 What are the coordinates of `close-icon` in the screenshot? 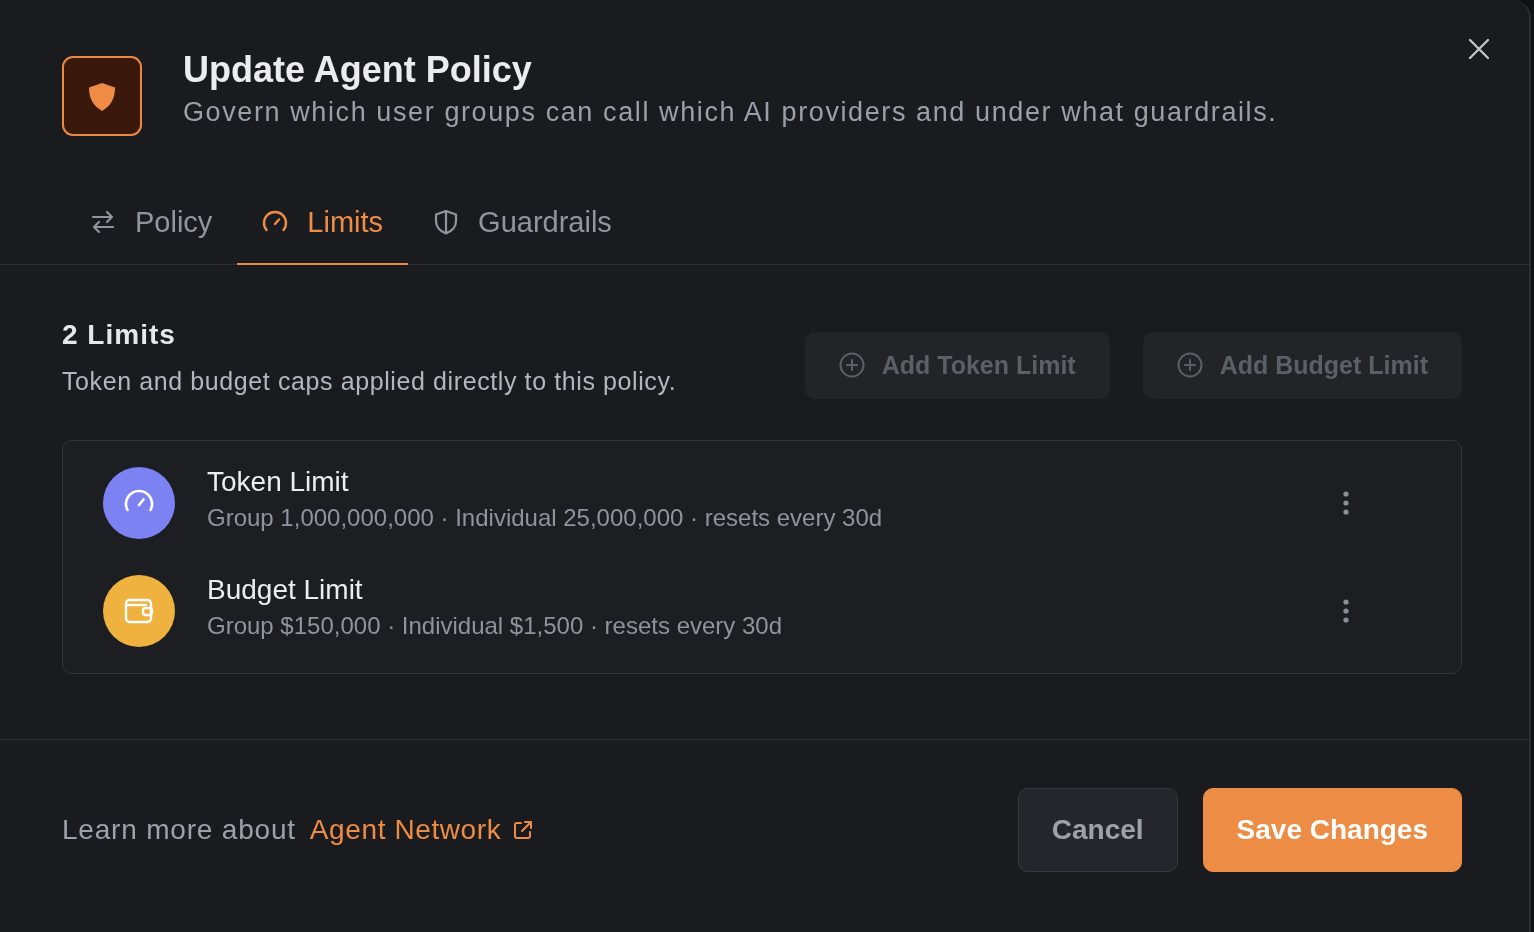 It's located at (1479, 49).